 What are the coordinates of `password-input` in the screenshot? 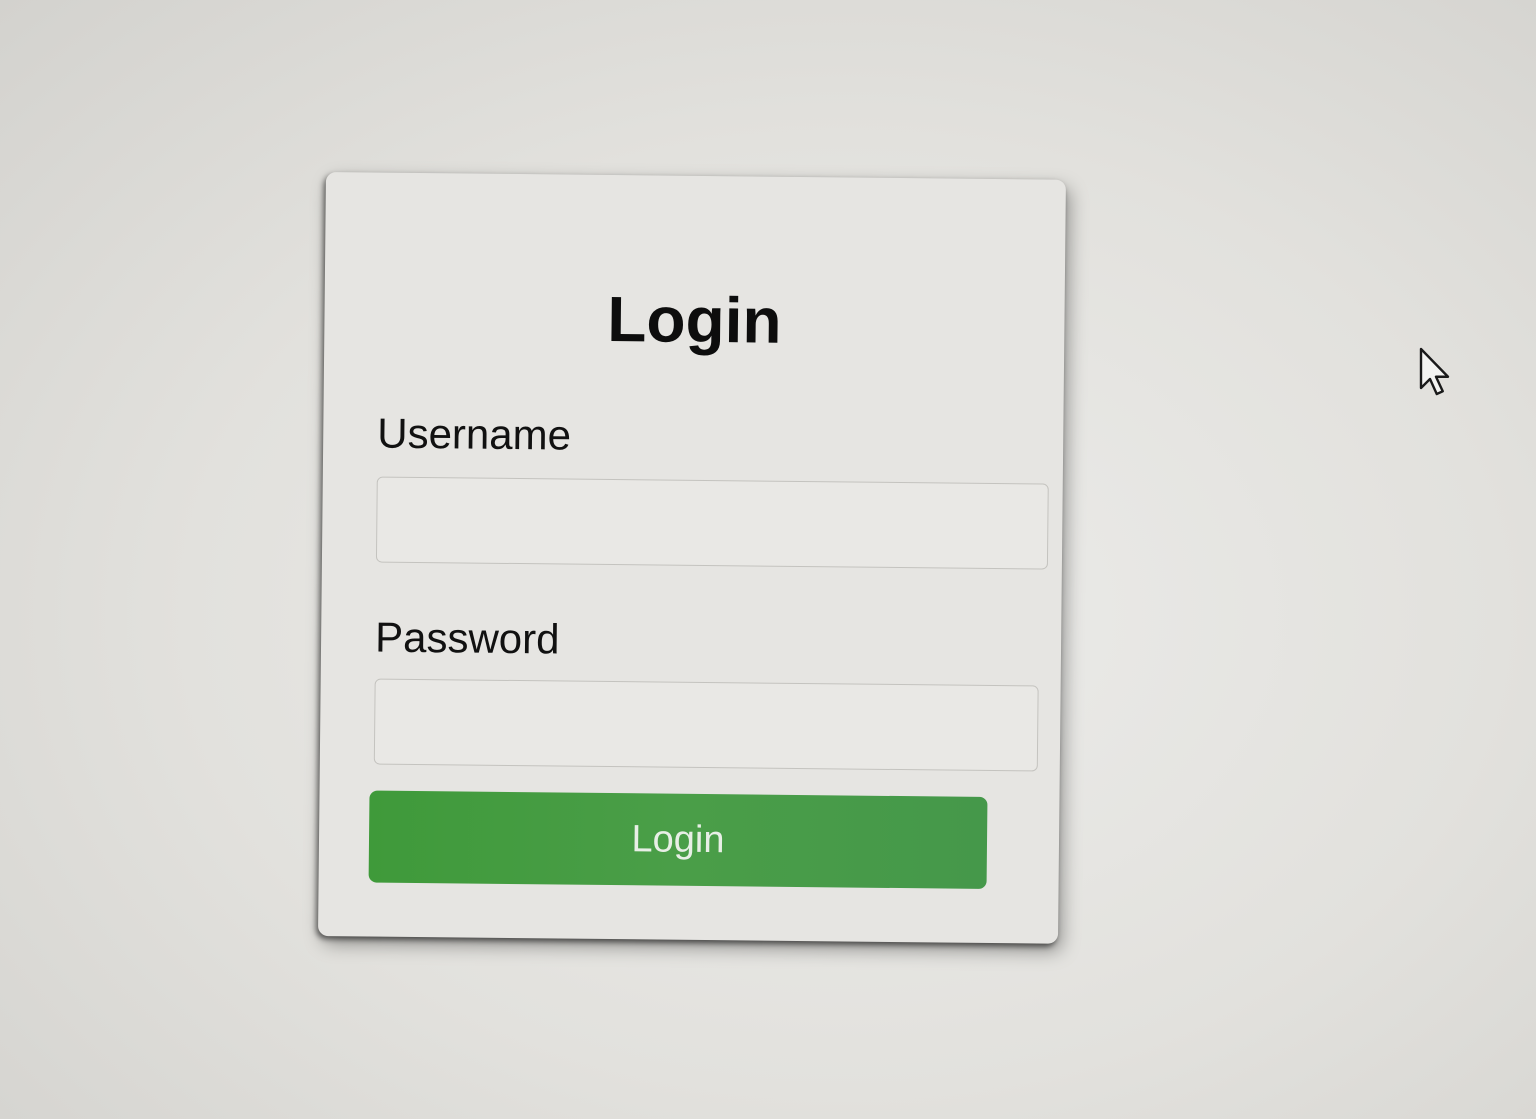 It's located at (706, 725).